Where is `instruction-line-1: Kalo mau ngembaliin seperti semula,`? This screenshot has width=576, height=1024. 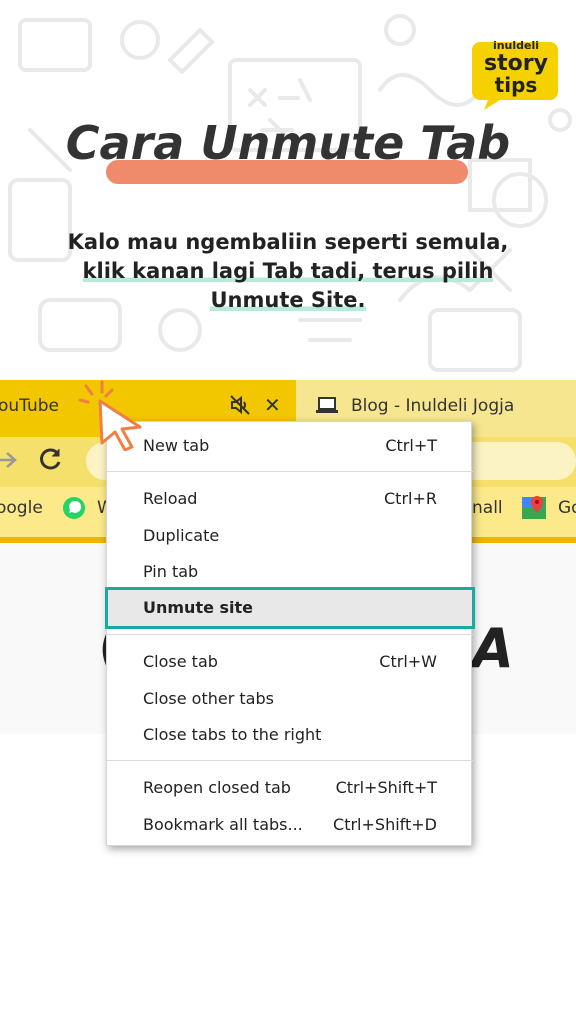 instruction-line-1: Kalo mau ngembaliin seperti semula, is located at coordinates (288, 242).